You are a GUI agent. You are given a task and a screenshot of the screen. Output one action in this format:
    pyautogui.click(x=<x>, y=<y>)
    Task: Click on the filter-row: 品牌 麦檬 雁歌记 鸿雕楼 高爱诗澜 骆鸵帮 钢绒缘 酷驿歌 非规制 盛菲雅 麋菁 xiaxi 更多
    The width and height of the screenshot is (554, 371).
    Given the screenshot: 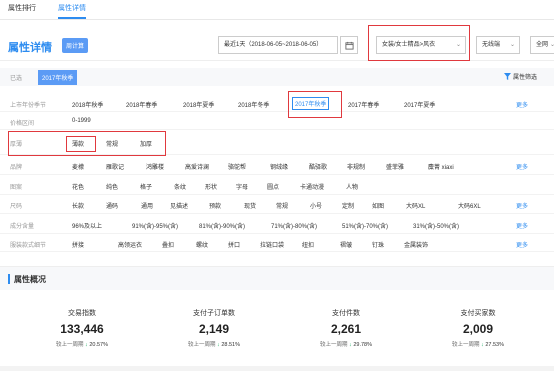 What is the action you would take?
    pyautogui.click(x=277, y=165)
    